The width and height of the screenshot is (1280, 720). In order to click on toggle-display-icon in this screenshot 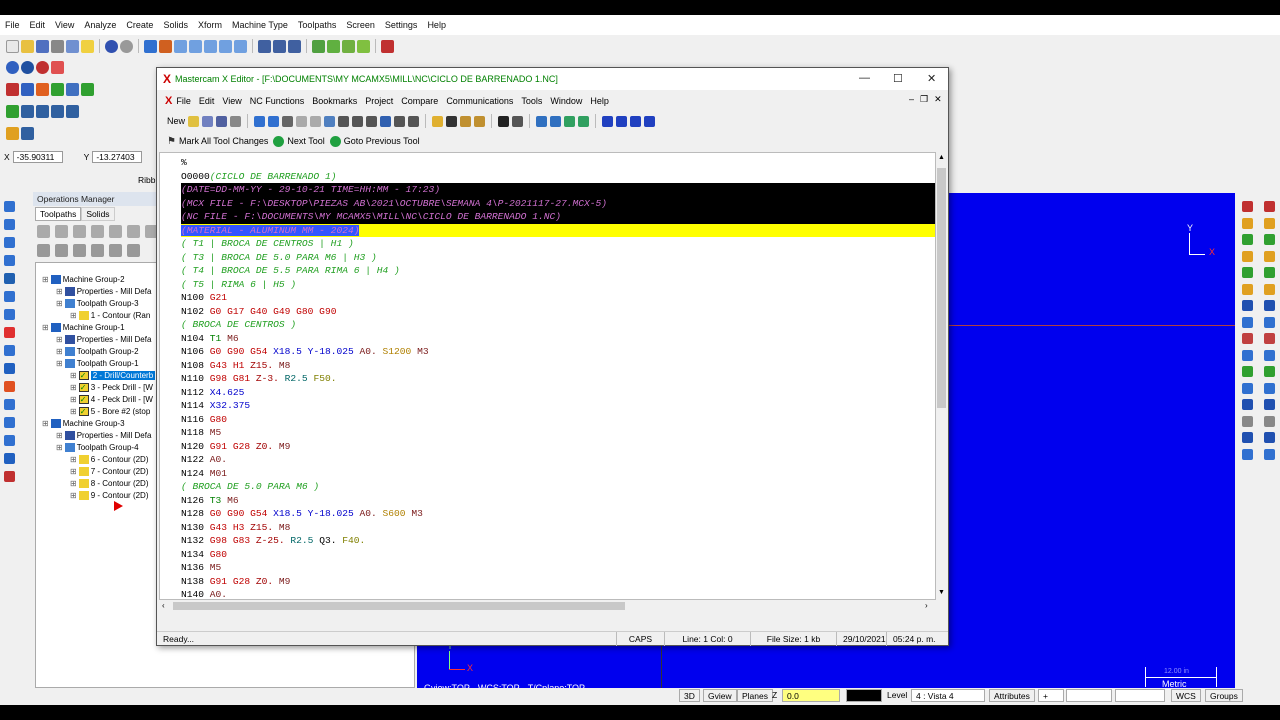, I will do `click(61, 250)`.